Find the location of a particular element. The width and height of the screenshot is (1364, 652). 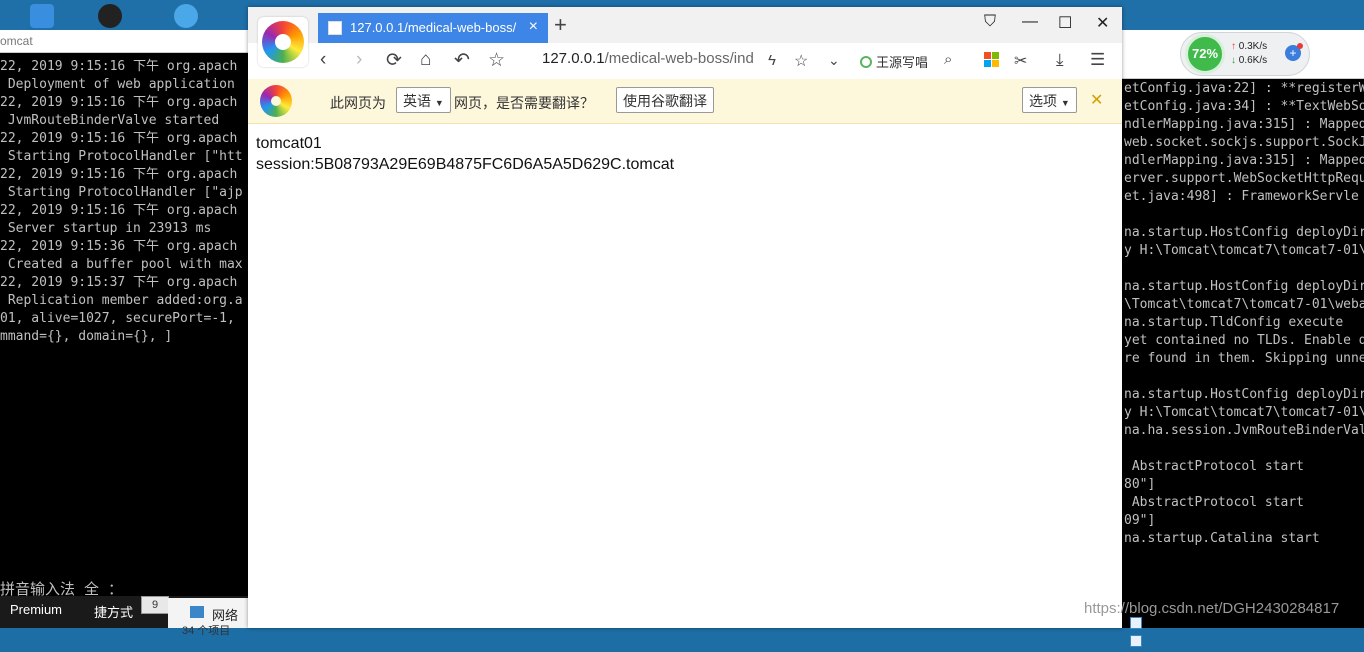

down-arrow-icon: ↓ is located at coordinates (1233, 60).